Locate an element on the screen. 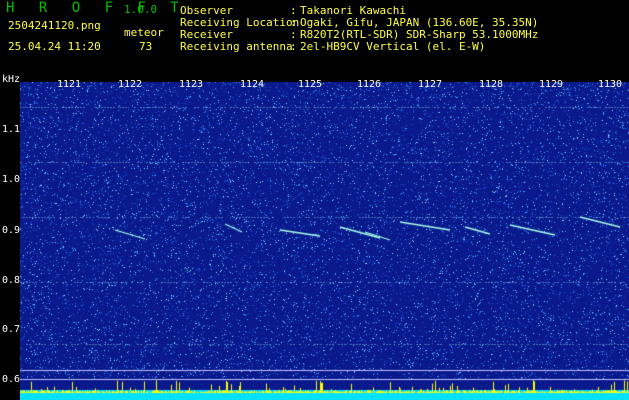  x-tick-label: 1121 is located at coordinates (69, 84).